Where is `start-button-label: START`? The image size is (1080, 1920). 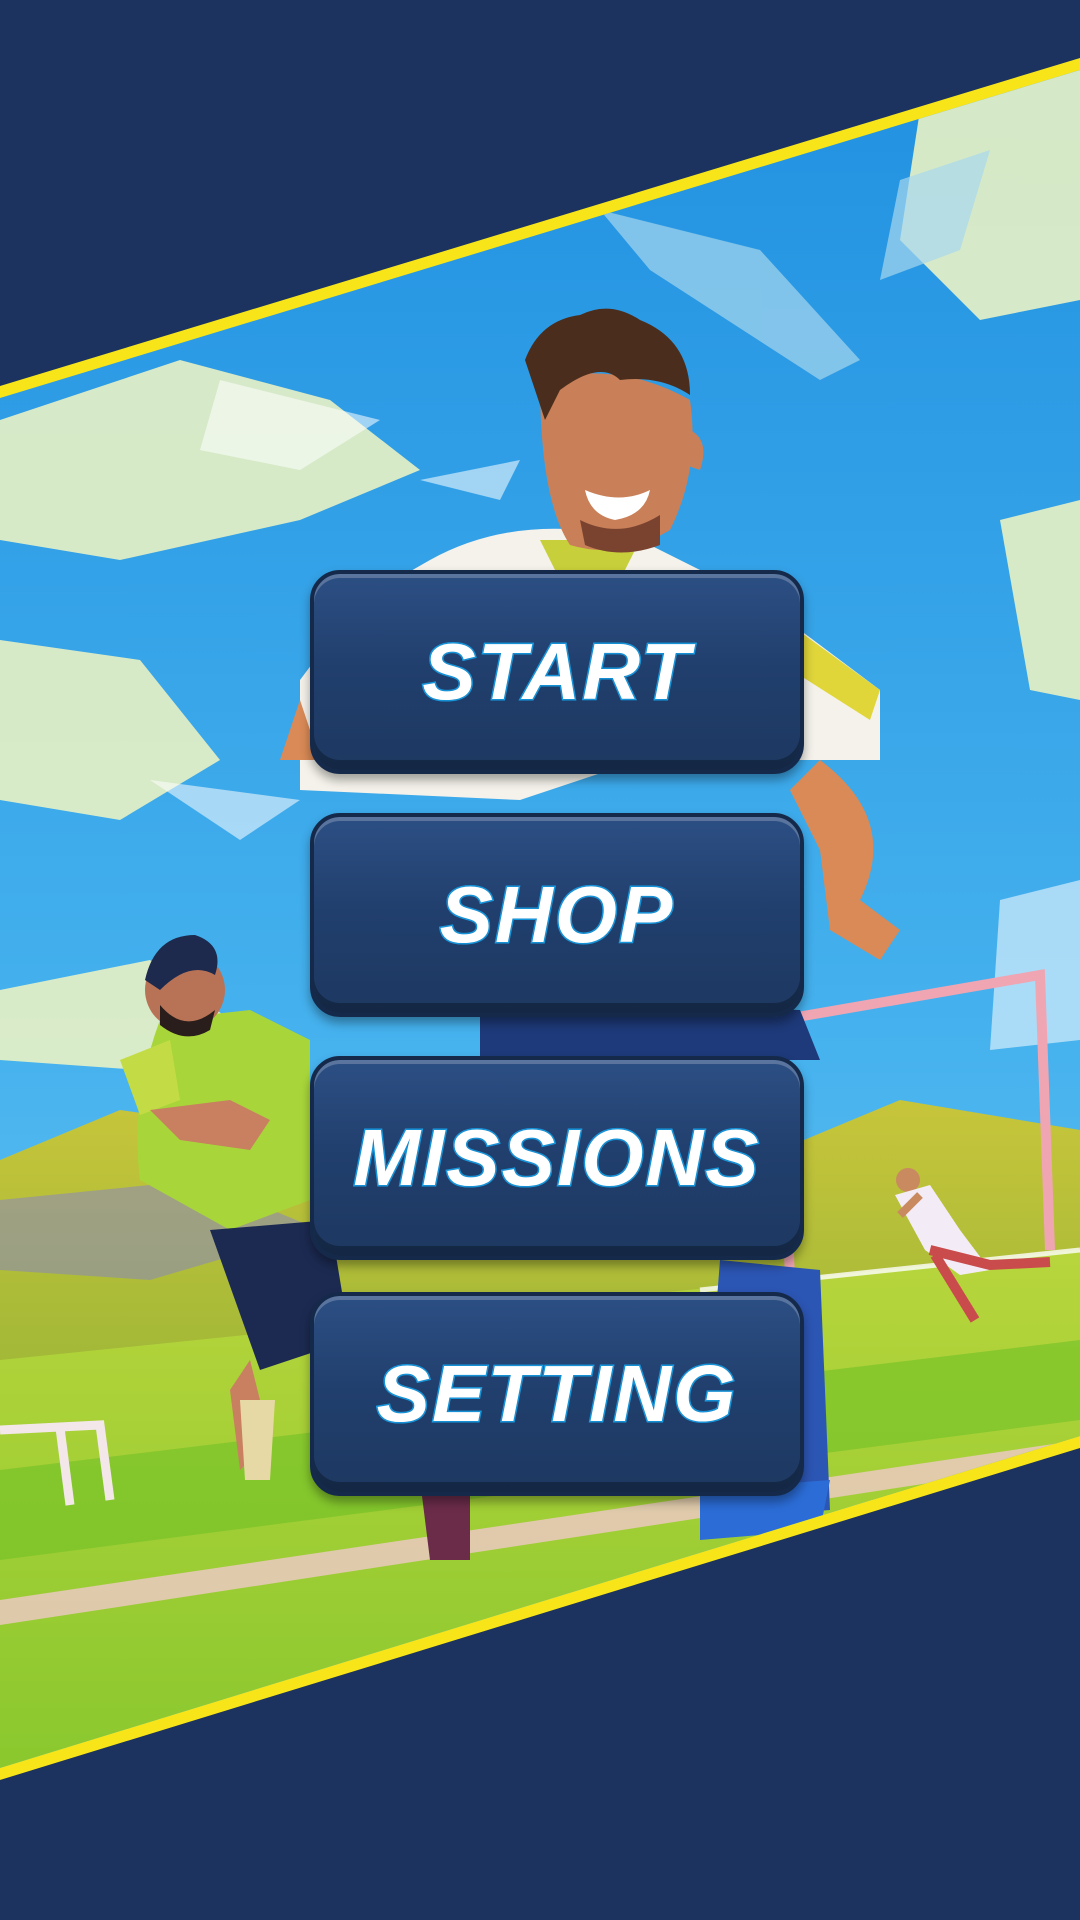
start-button-label: START is located at coordinates (556, 671).